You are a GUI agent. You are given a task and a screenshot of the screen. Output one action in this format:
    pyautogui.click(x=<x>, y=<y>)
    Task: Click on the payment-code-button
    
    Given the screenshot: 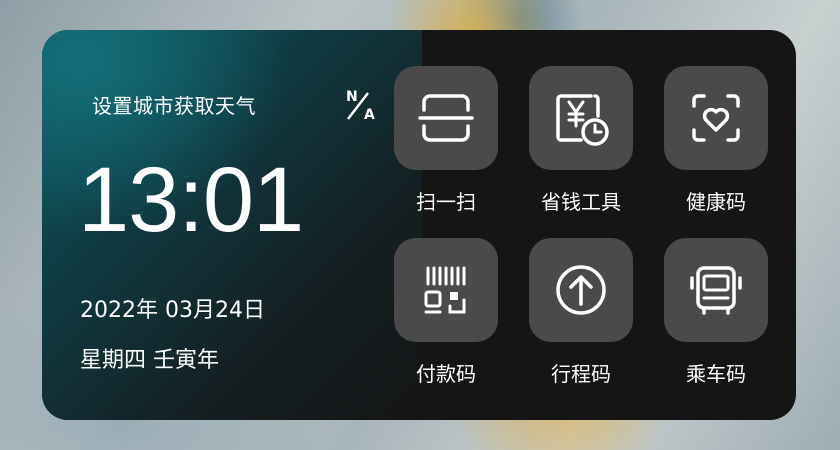 What is the action you would take?
    pyautogui.click(x=446, y=290)
    